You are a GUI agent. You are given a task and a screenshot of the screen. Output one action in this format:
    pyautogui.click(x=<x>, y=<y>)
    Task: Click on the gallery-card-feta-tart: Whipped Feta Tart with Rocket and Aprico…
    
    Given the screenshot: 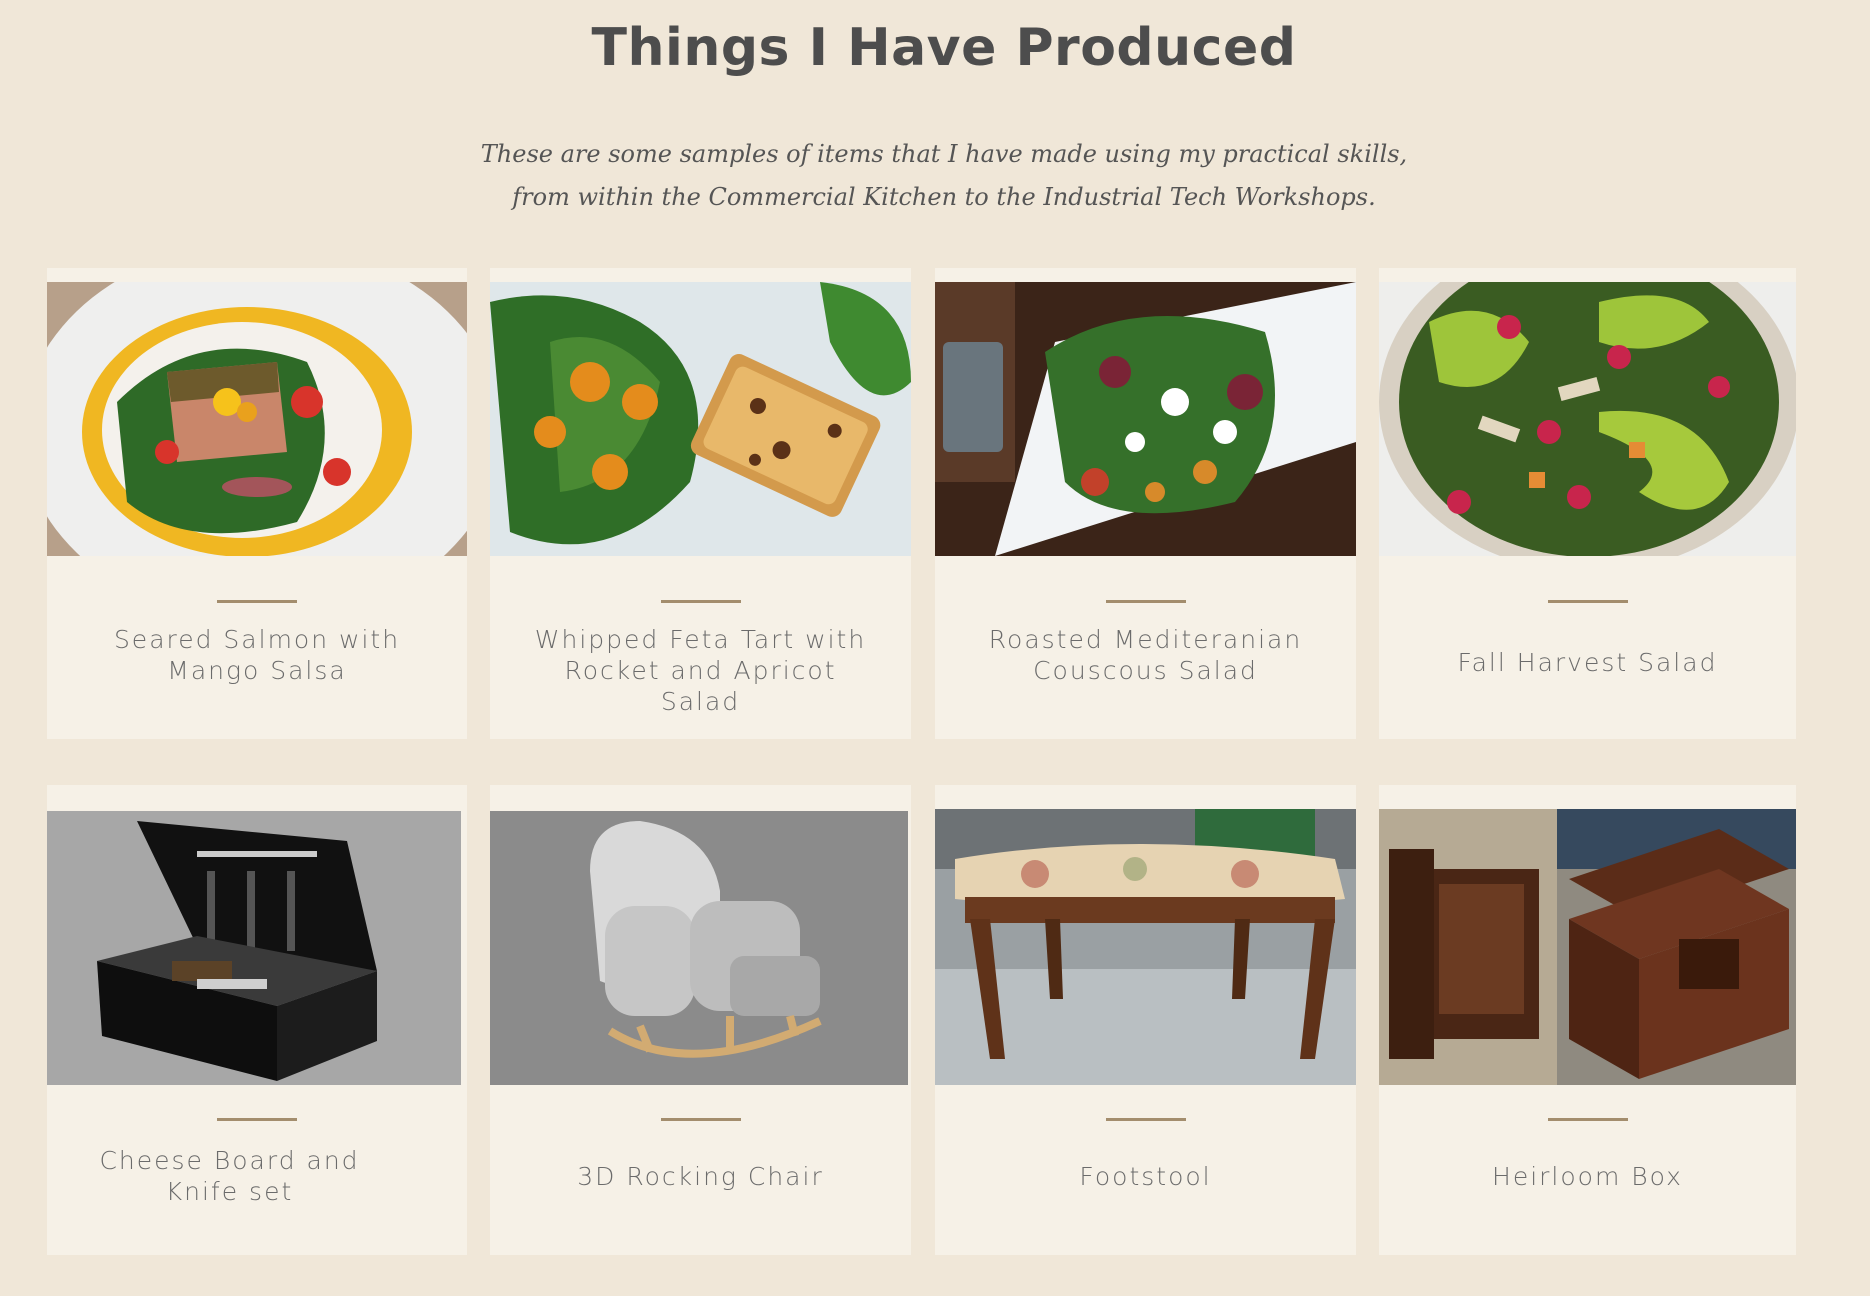 What is the action you would take?
    pyautogui.click(x=700, y=503)
    